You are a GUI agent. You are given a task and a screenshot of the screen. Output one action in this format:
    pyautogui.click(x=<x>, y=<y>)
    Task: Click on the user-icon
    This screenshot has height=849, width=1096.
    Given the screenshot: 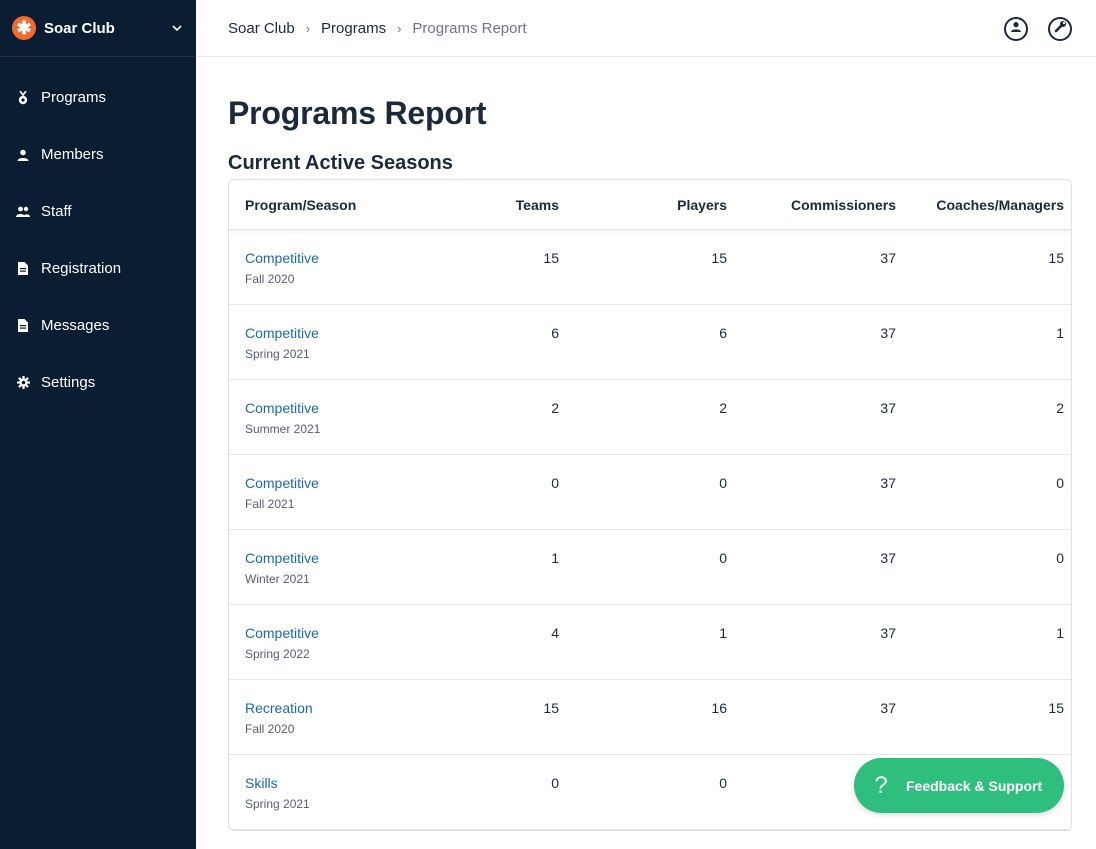 What is the action you would take?
    pyautogui.click(x=1016, y=29)
    